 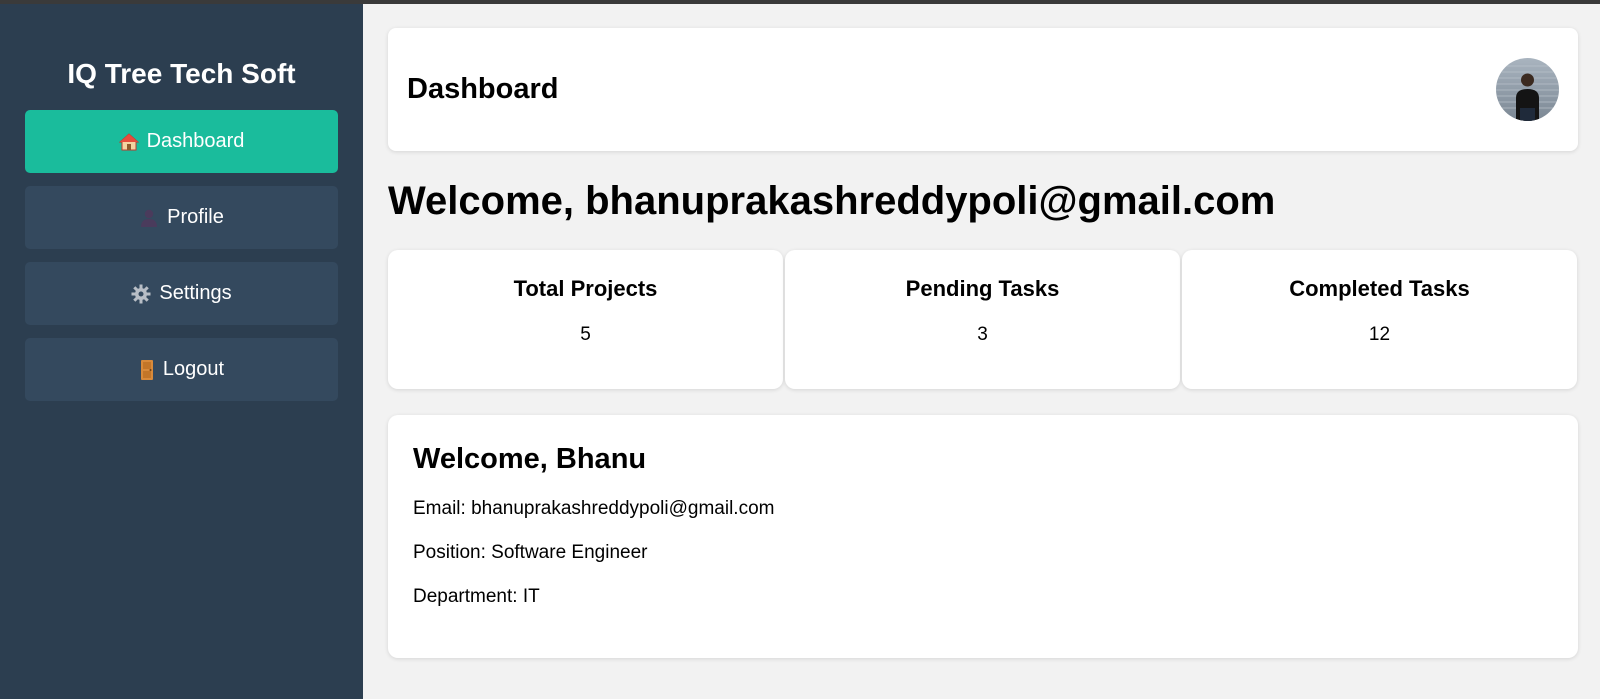 I want to click on house-icon, so click(x=128, y=142).